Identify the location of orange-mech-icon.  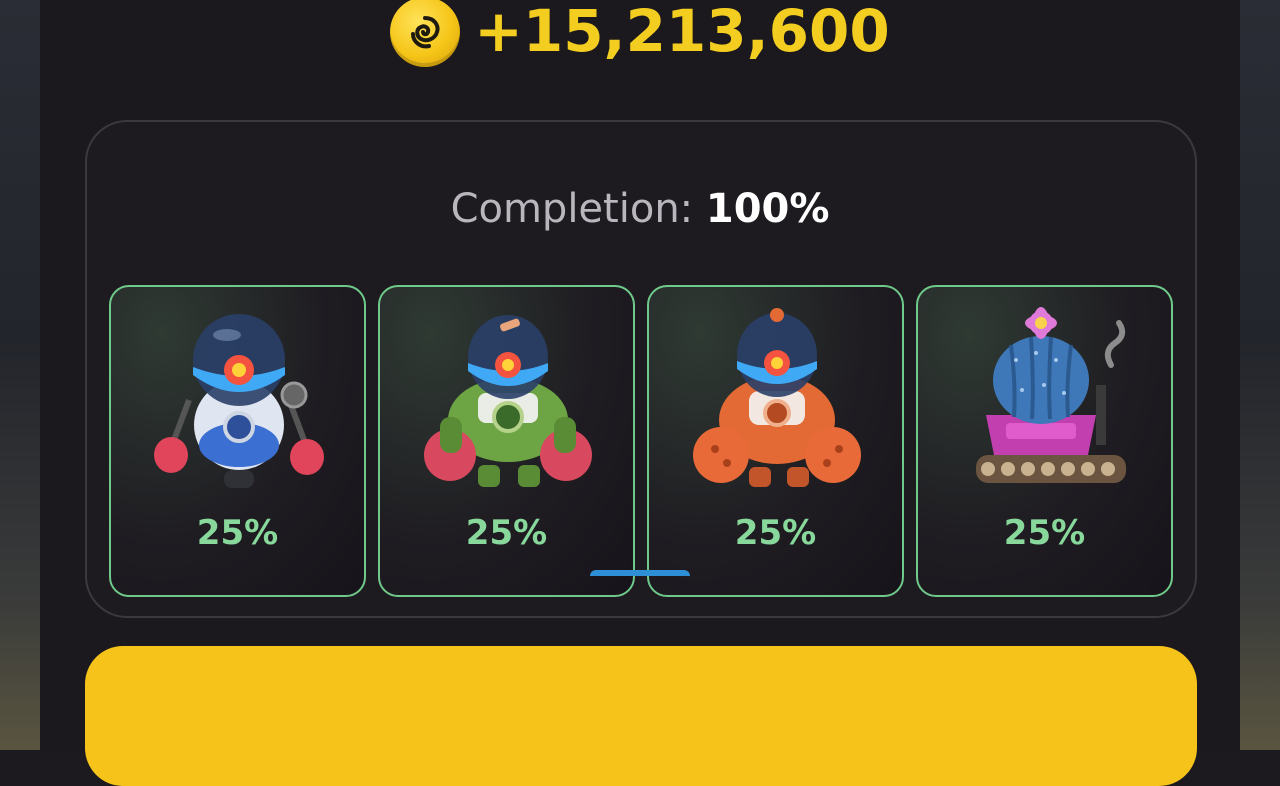
(777, 397).